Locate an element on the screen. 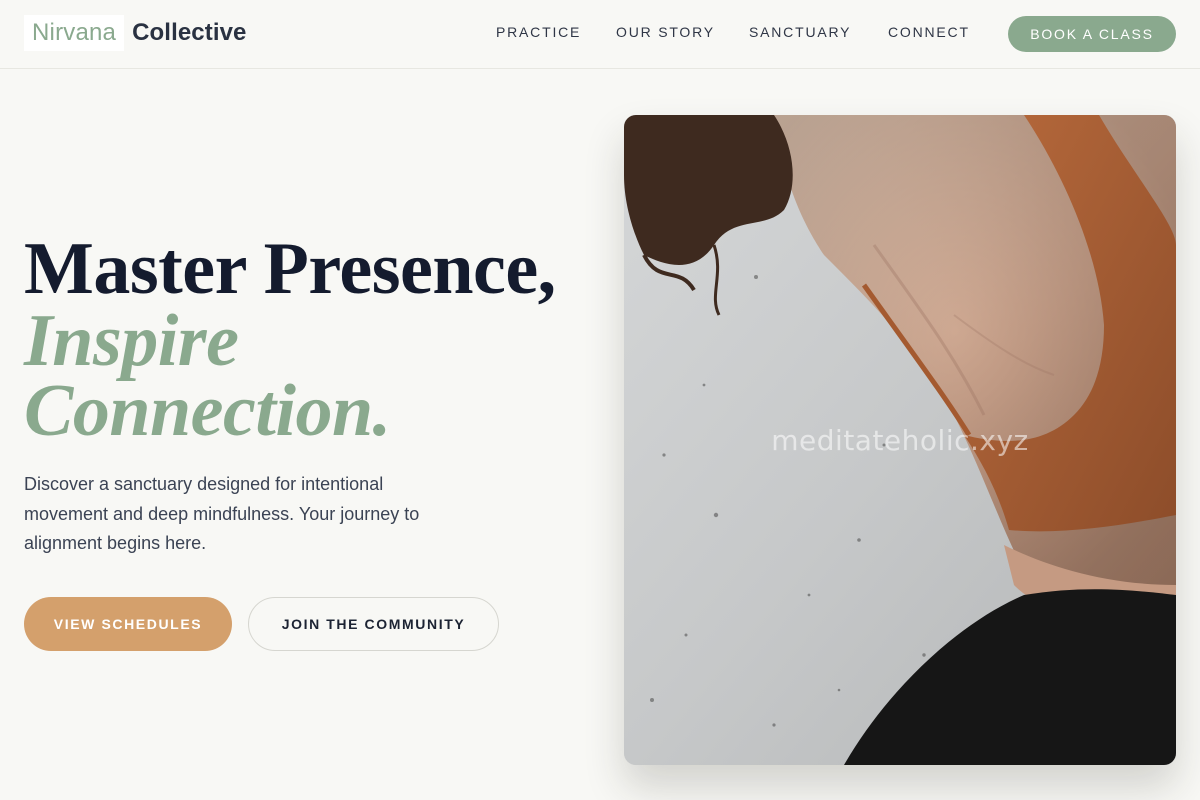 Image resolution: width=1200 pixels, height=800 pixels. nav-link-practice: PRACTICE is located at coordinates (538, 32).